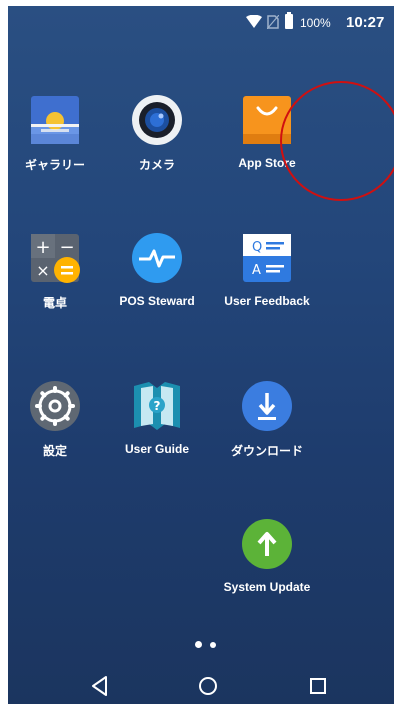  I want to click on app-label: カメラ, so click(156, 165).